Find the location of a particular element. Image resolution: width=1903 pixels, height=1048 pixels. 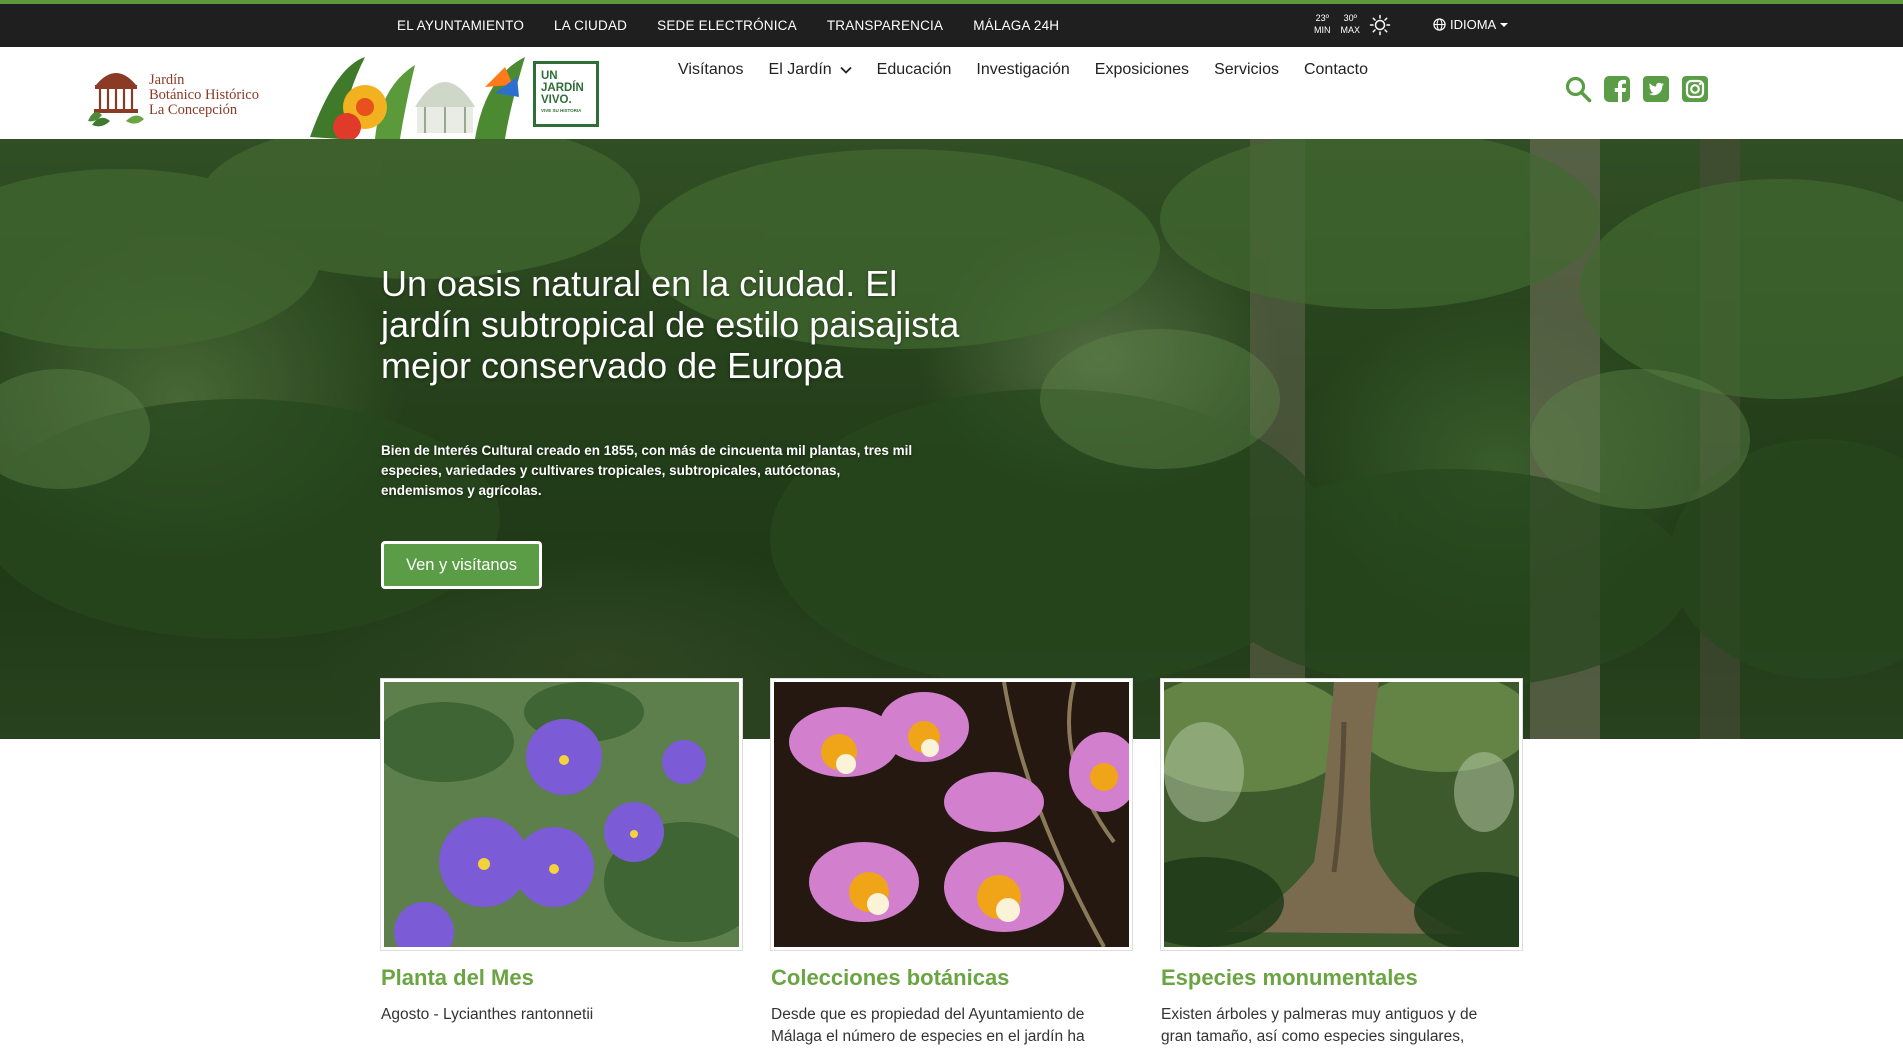

card-title-especies-monumentales: Especies monumentales is located at coordinates (1341, 978).